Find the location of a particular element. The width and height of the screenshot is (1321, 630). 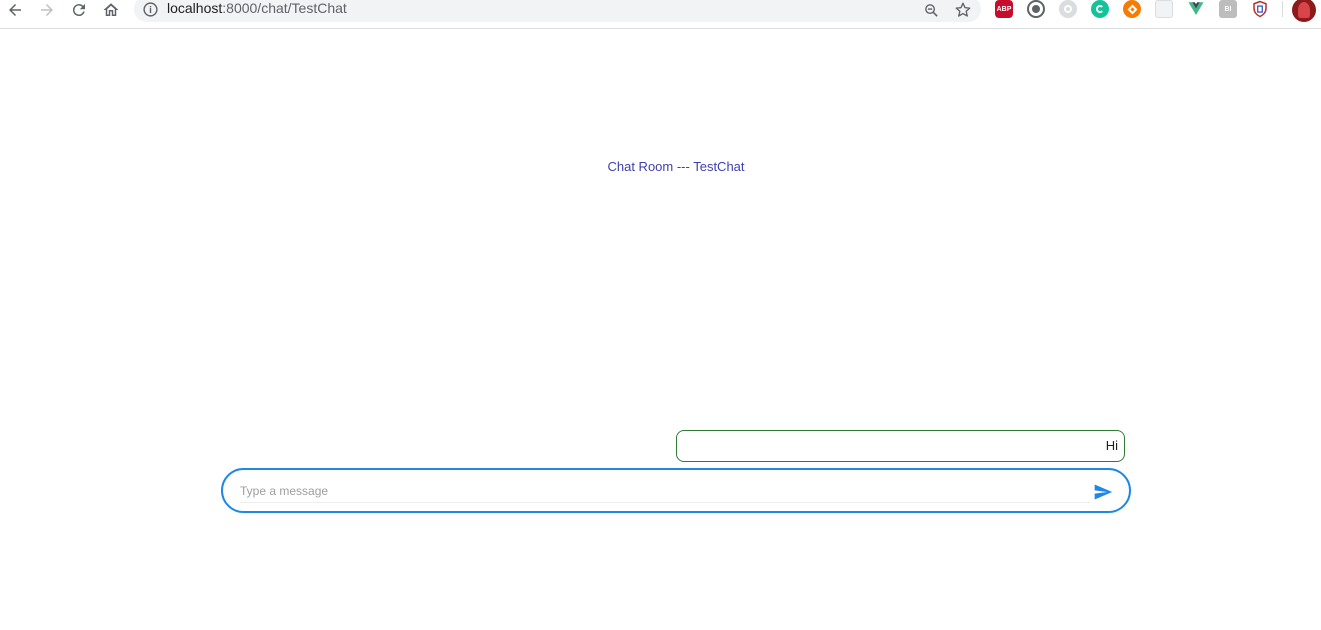

grammarly-icon is located at coordinates (1100, 9).